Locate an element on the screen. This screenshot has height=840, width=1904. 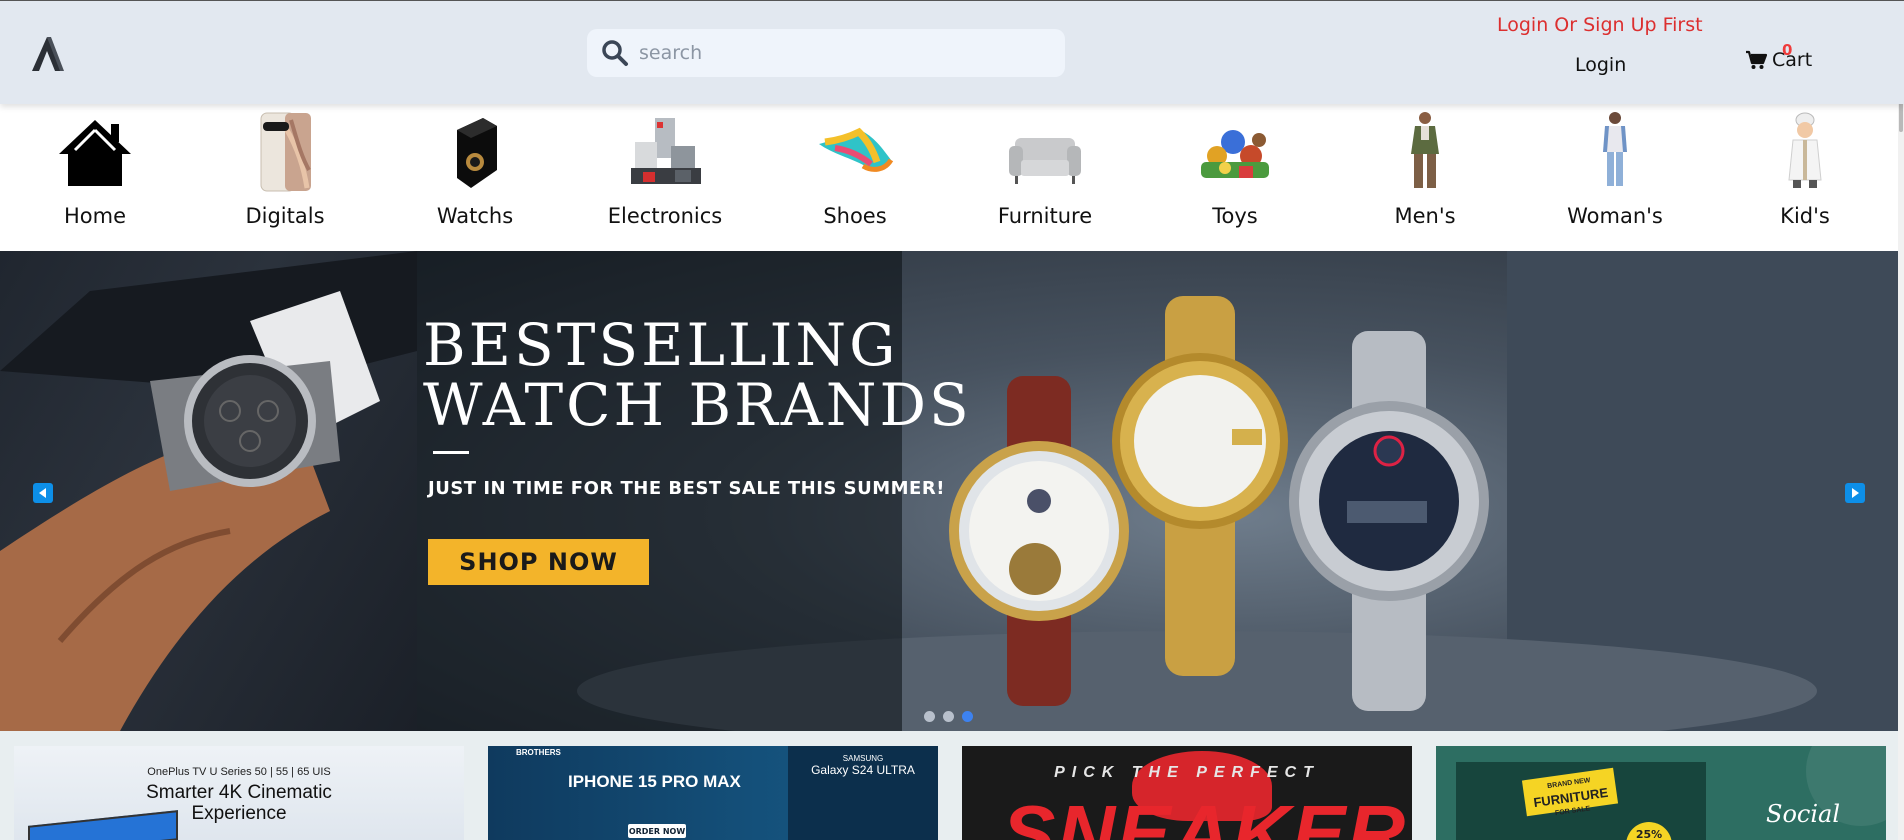
slider-prev-button is located at coordinates (43, 493).